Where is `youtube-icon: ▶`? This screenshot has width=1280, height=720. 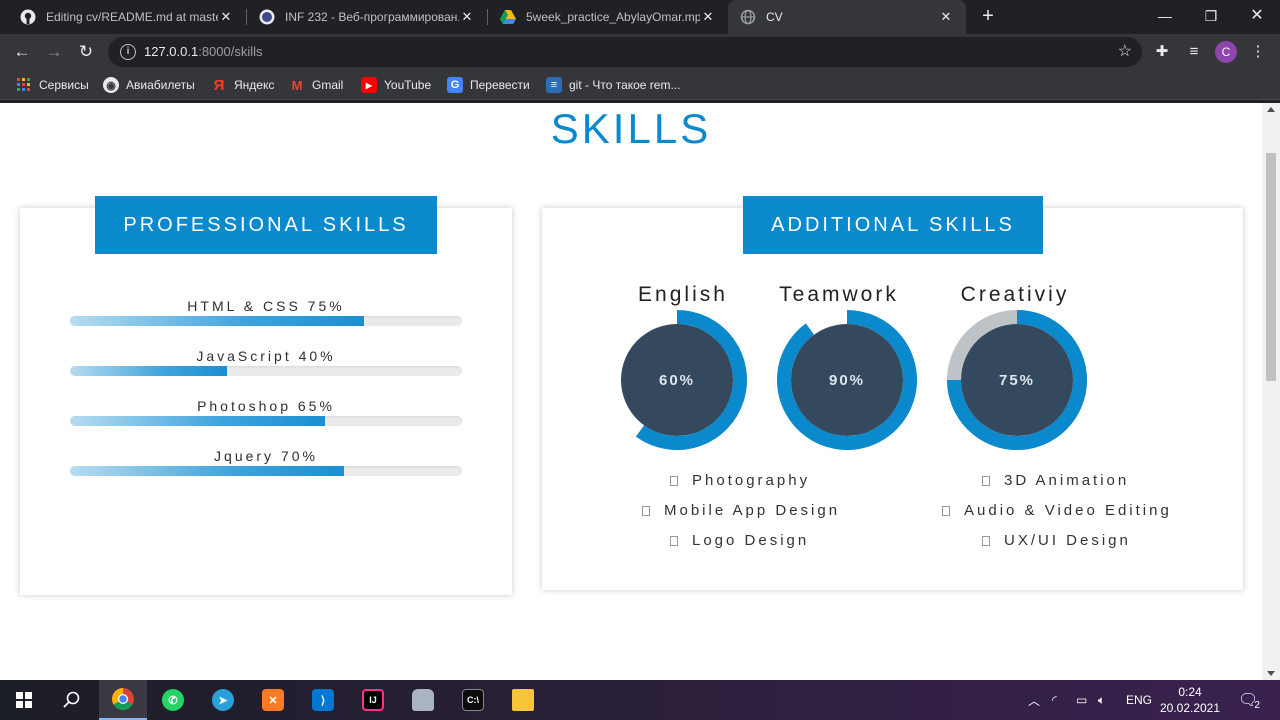 youtube-icon: ▶ is located at coordinates (369, 85).